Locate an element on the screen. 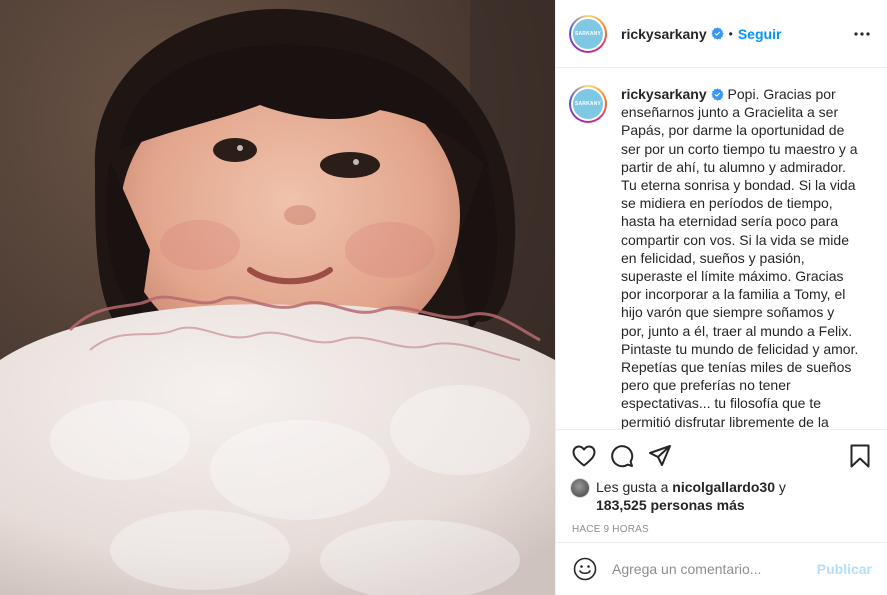 The width and height of the screenshot is (887, 595). save-button is located at coordinates (860, 456).